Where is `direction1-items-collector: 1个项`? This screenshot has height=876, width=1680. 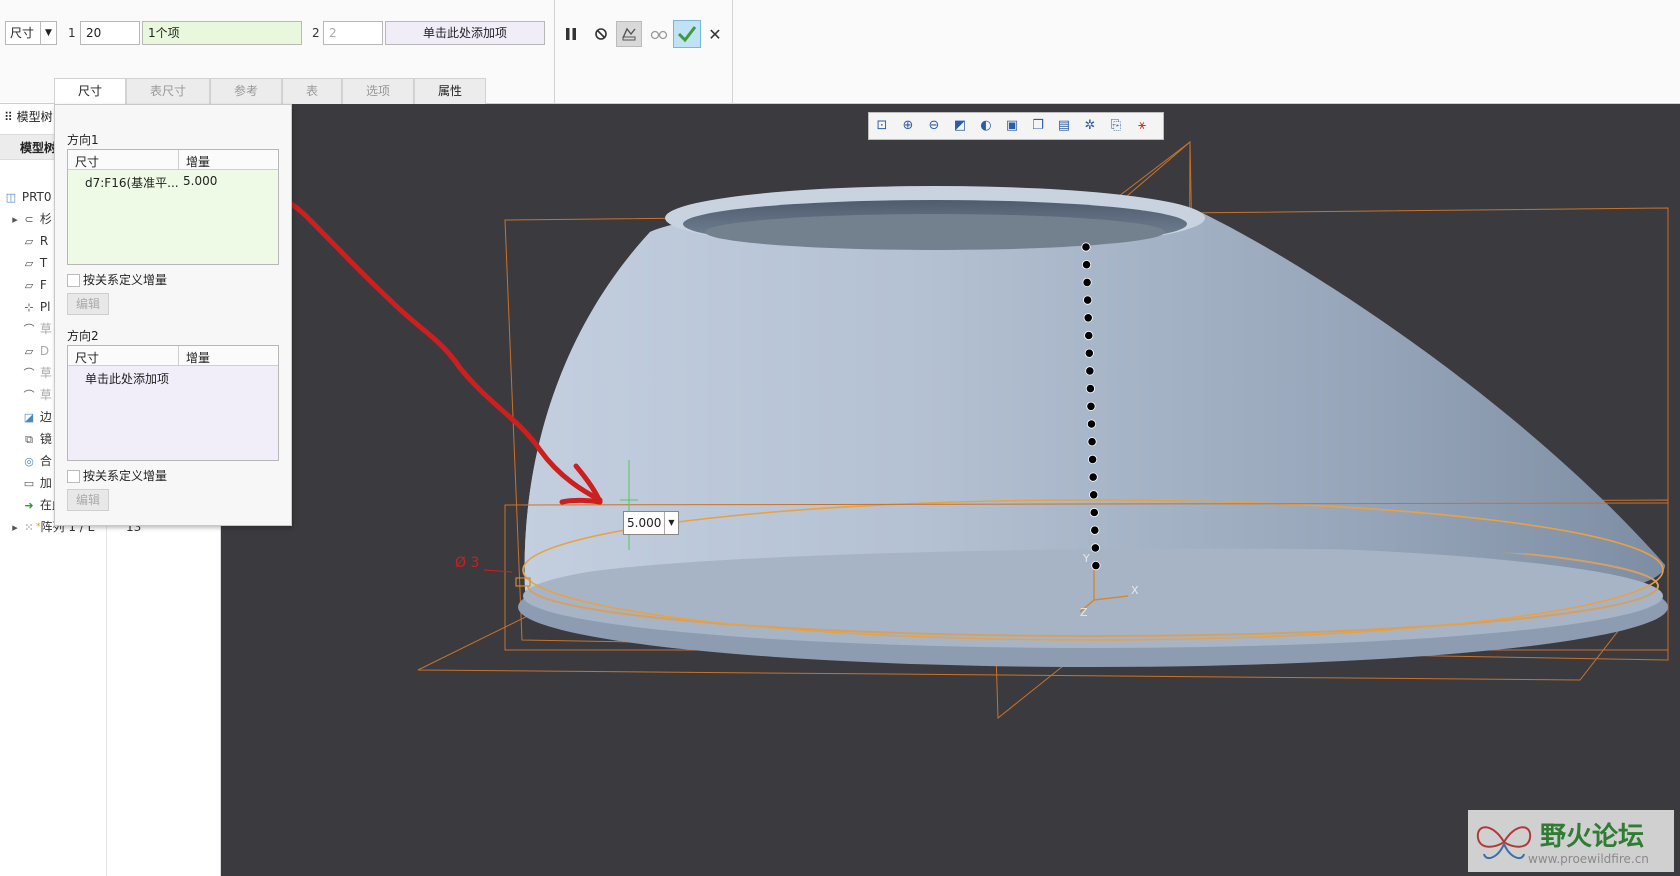 direction1-items-collector: 1个项 is located at coordinates (222, 33).